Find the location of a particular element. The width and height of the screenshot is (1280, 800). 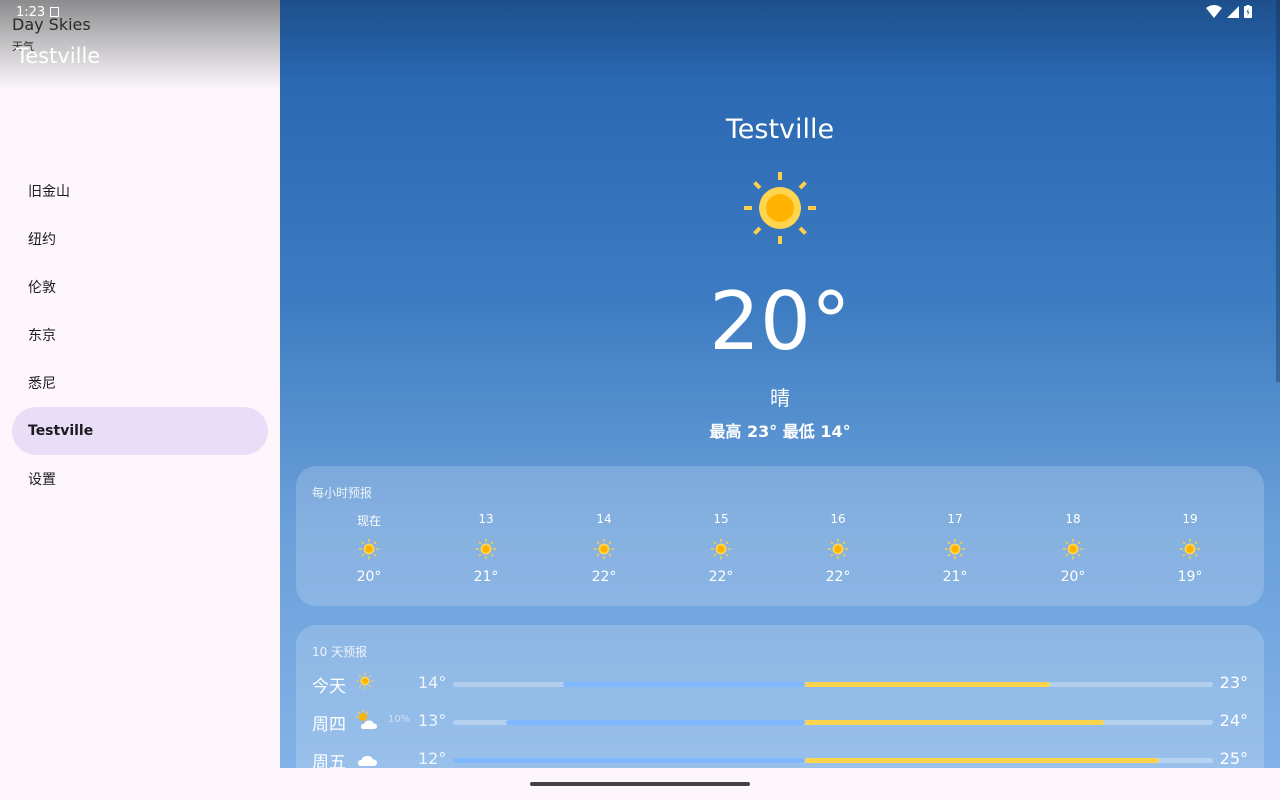

daily-forecast-title: 10 天预报 is located at coordinates (340, 652).